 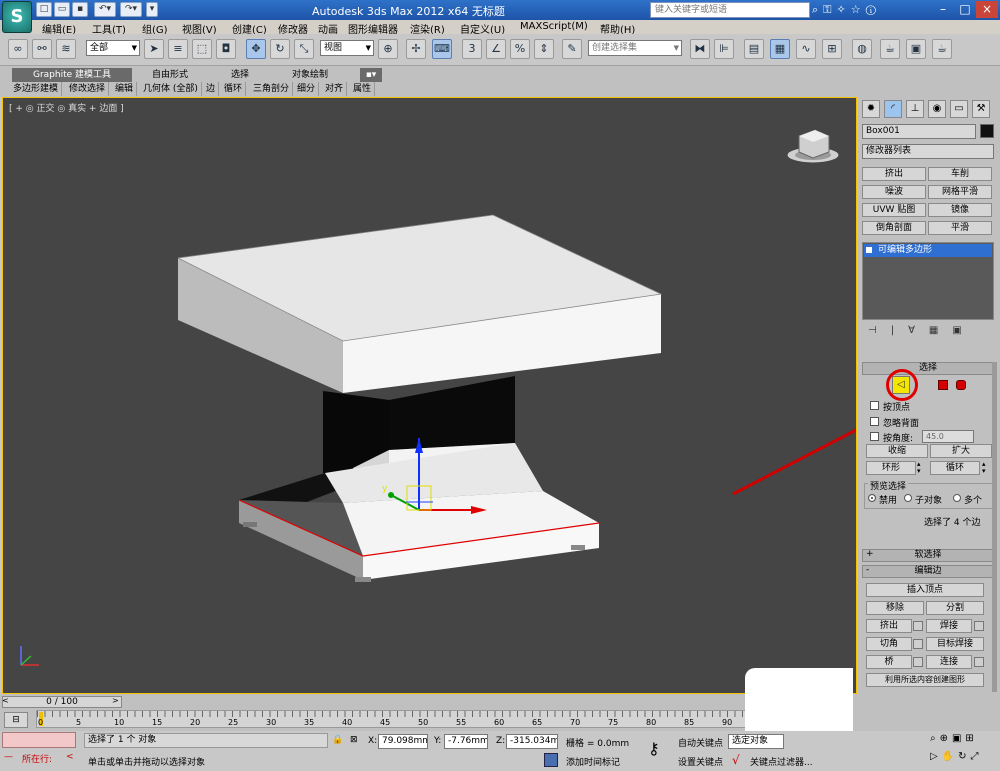 What do you see at coordinates (943, 9) in the screenshot?
I see `minimize-icon: –` at bounding box center [943, 9].